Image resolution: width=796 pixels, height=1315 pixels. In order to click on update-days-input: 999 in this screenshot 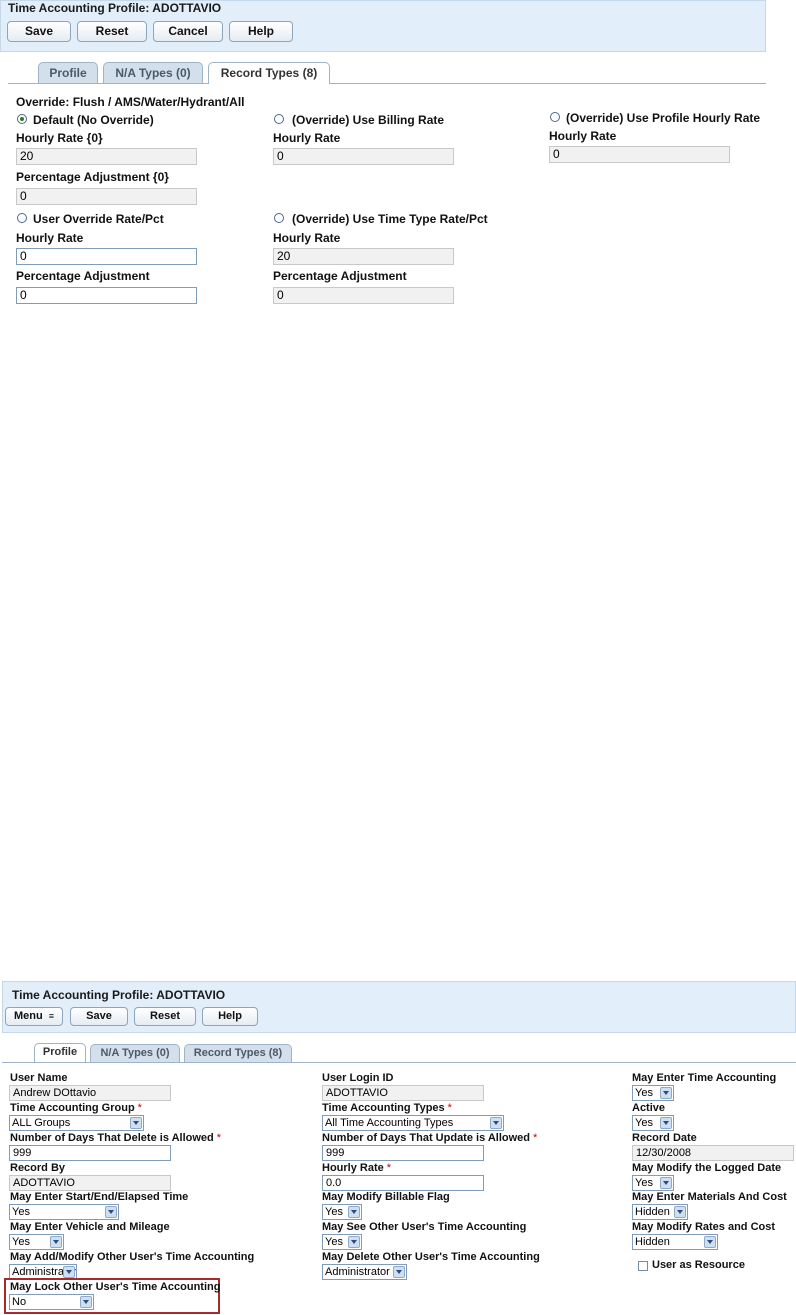, I will do `click(403, 1153)`.